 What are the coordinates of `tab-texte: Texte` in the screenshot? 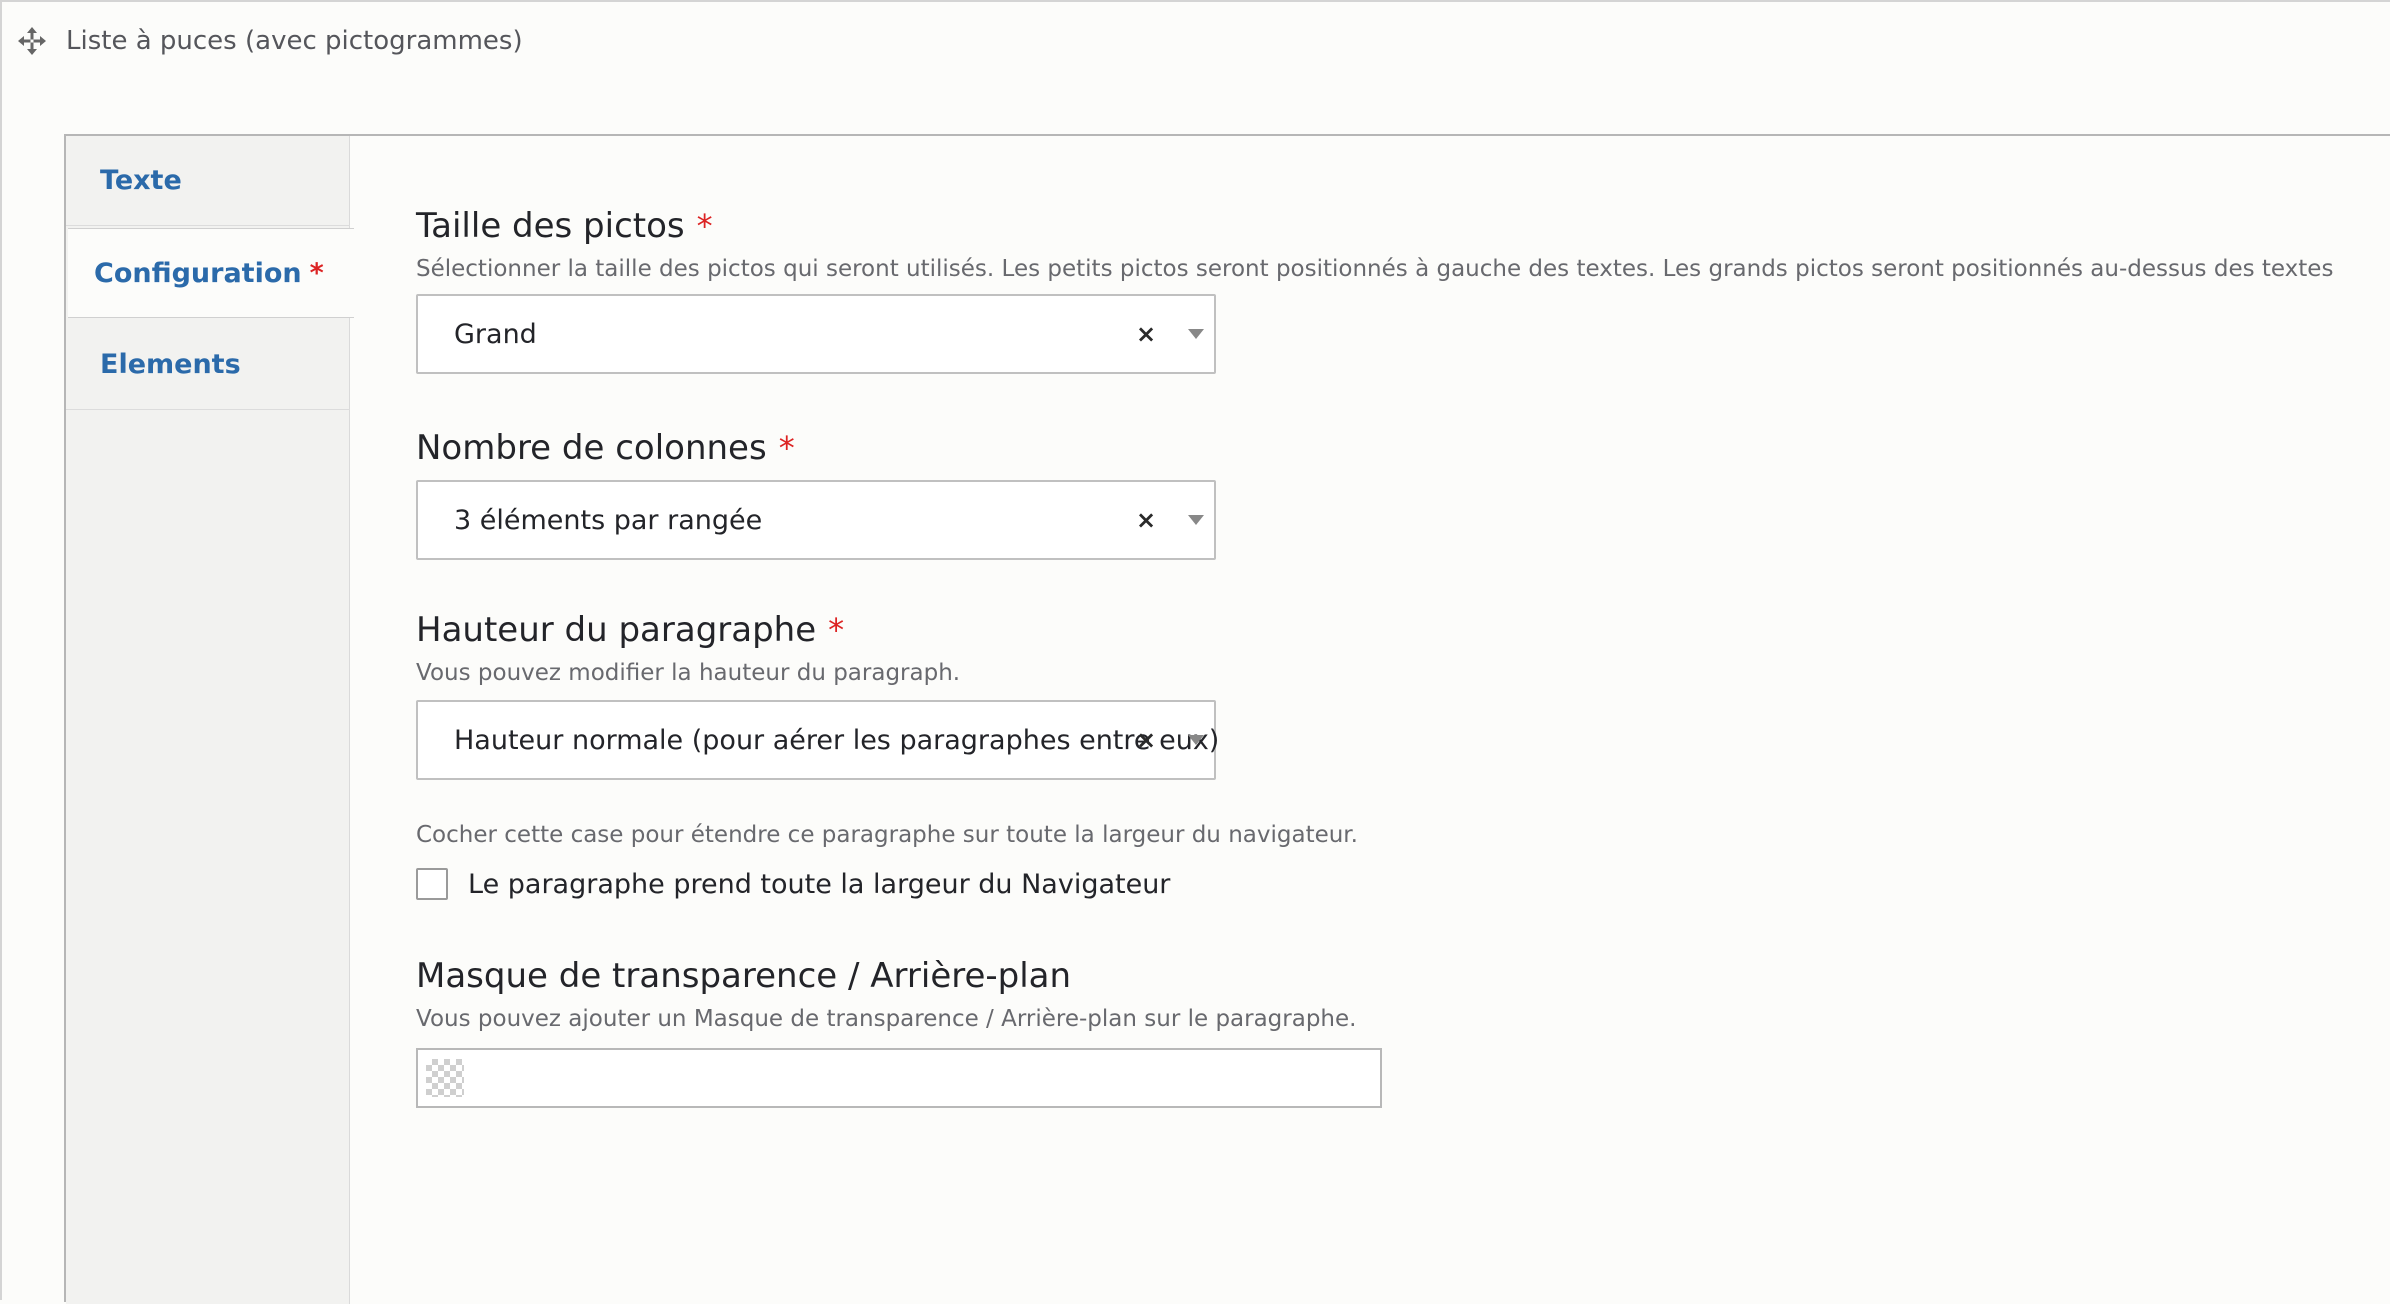 It's located at (208, 181).